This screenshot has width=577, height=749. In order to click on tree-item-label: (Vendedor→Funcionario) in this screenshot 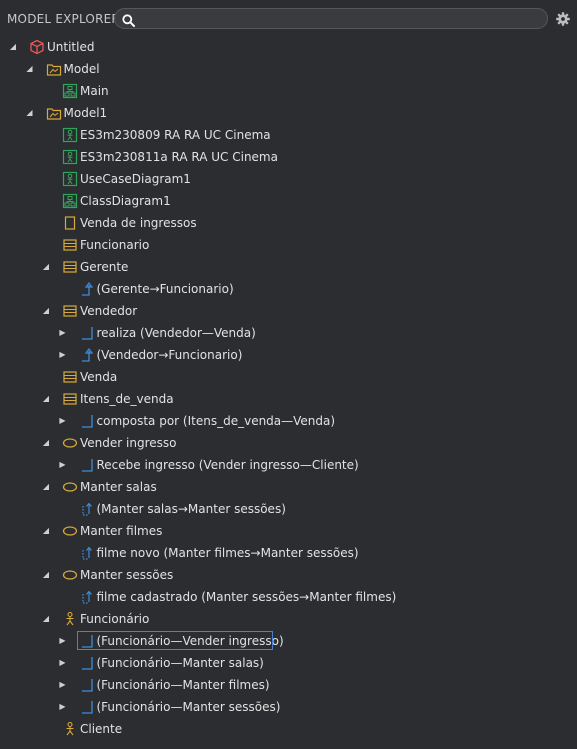, I will do `click(169, 355)`.